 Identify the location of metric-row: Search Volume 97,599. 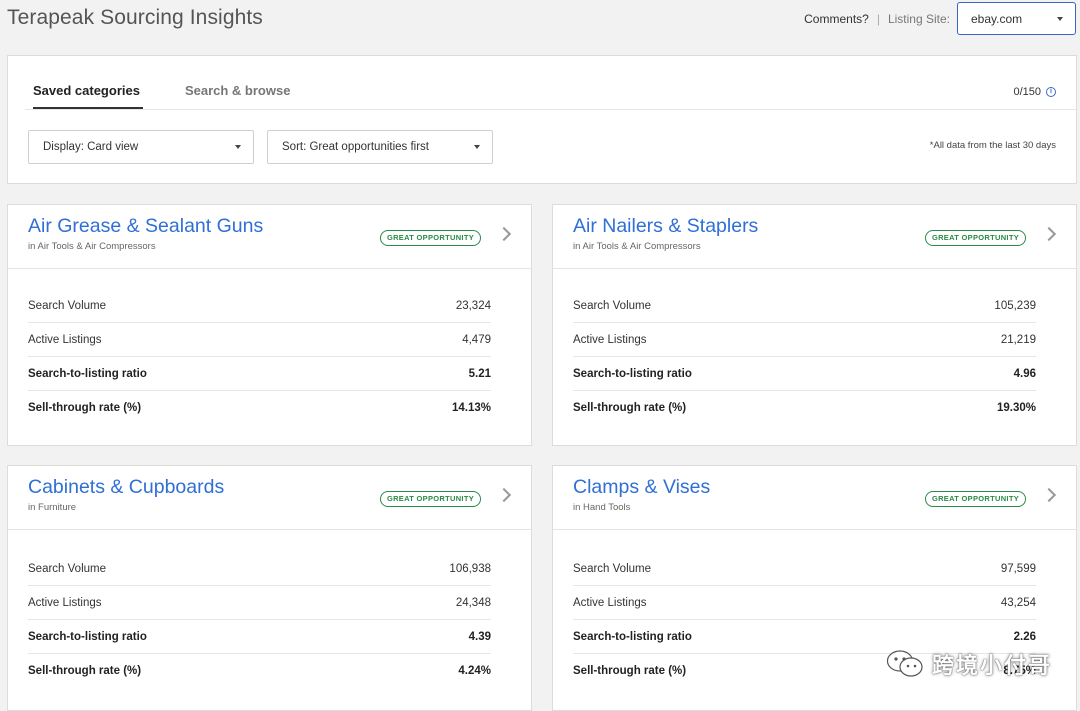
(804, 569).